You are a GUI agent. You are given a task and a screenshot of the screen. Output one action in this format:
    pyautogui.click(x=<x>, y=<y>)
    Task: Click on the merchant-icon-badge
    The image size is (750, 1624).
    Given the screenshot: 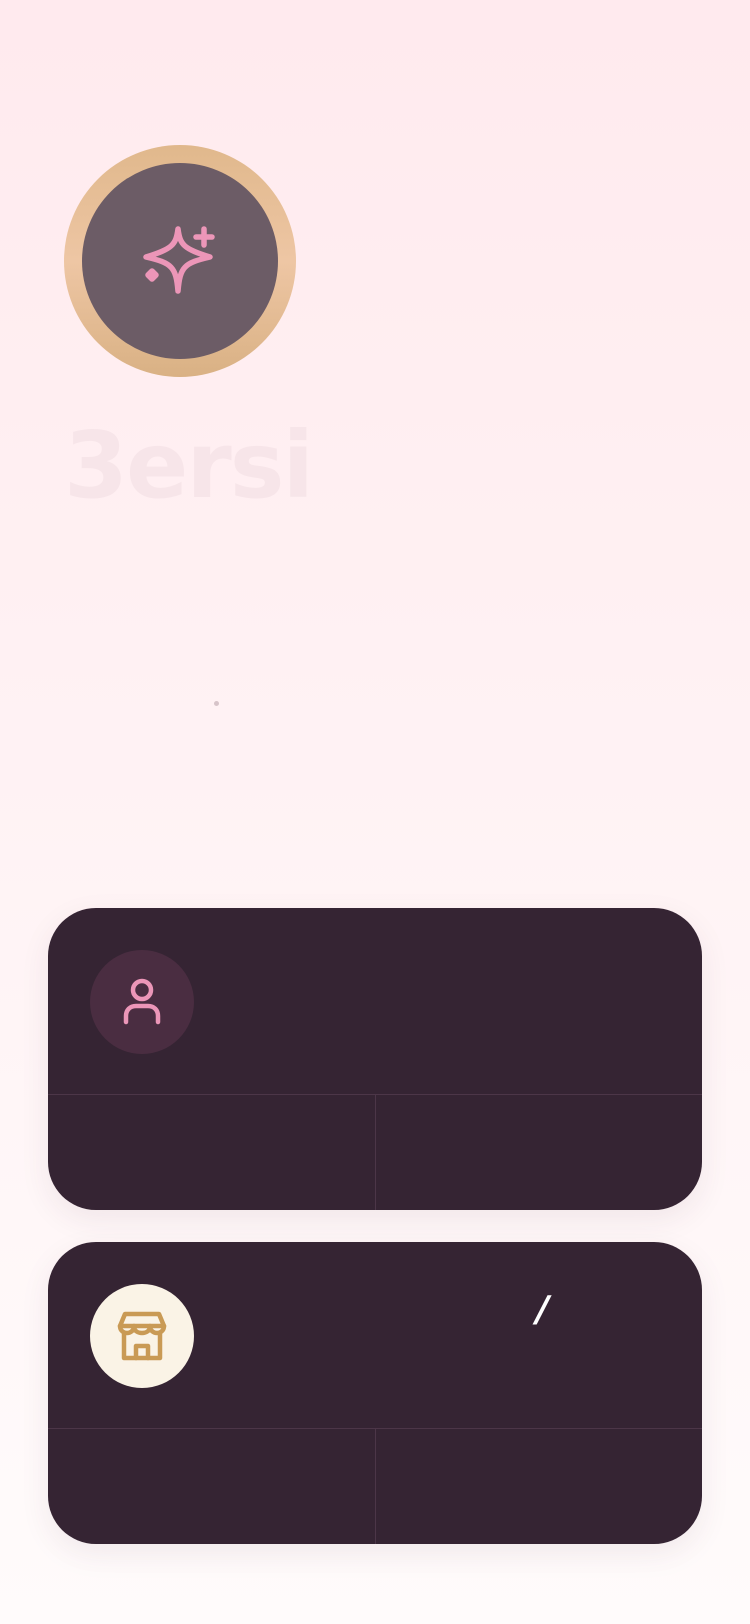 What is the action you would take?
    pyautogui.click(x=142, y=1336)
    